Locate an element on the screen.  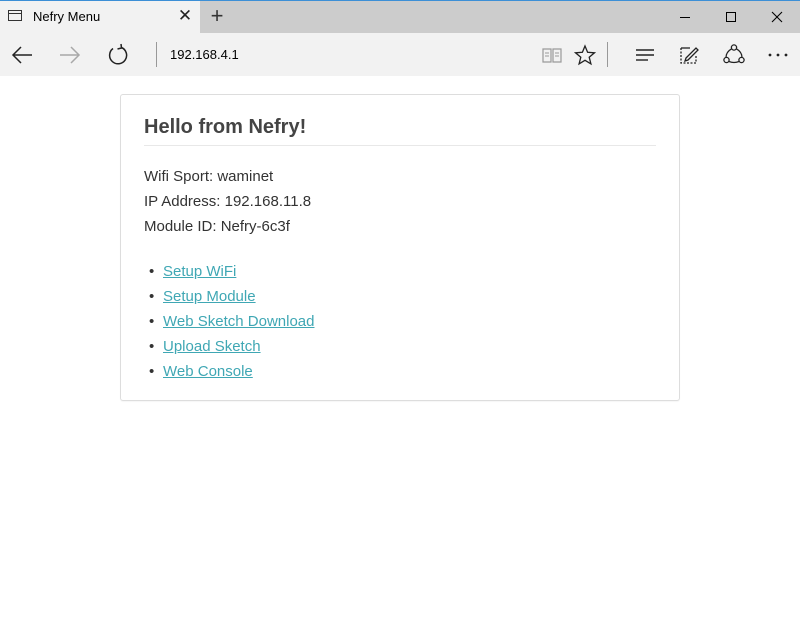
web-note-button is located at coordinates (689, 55).